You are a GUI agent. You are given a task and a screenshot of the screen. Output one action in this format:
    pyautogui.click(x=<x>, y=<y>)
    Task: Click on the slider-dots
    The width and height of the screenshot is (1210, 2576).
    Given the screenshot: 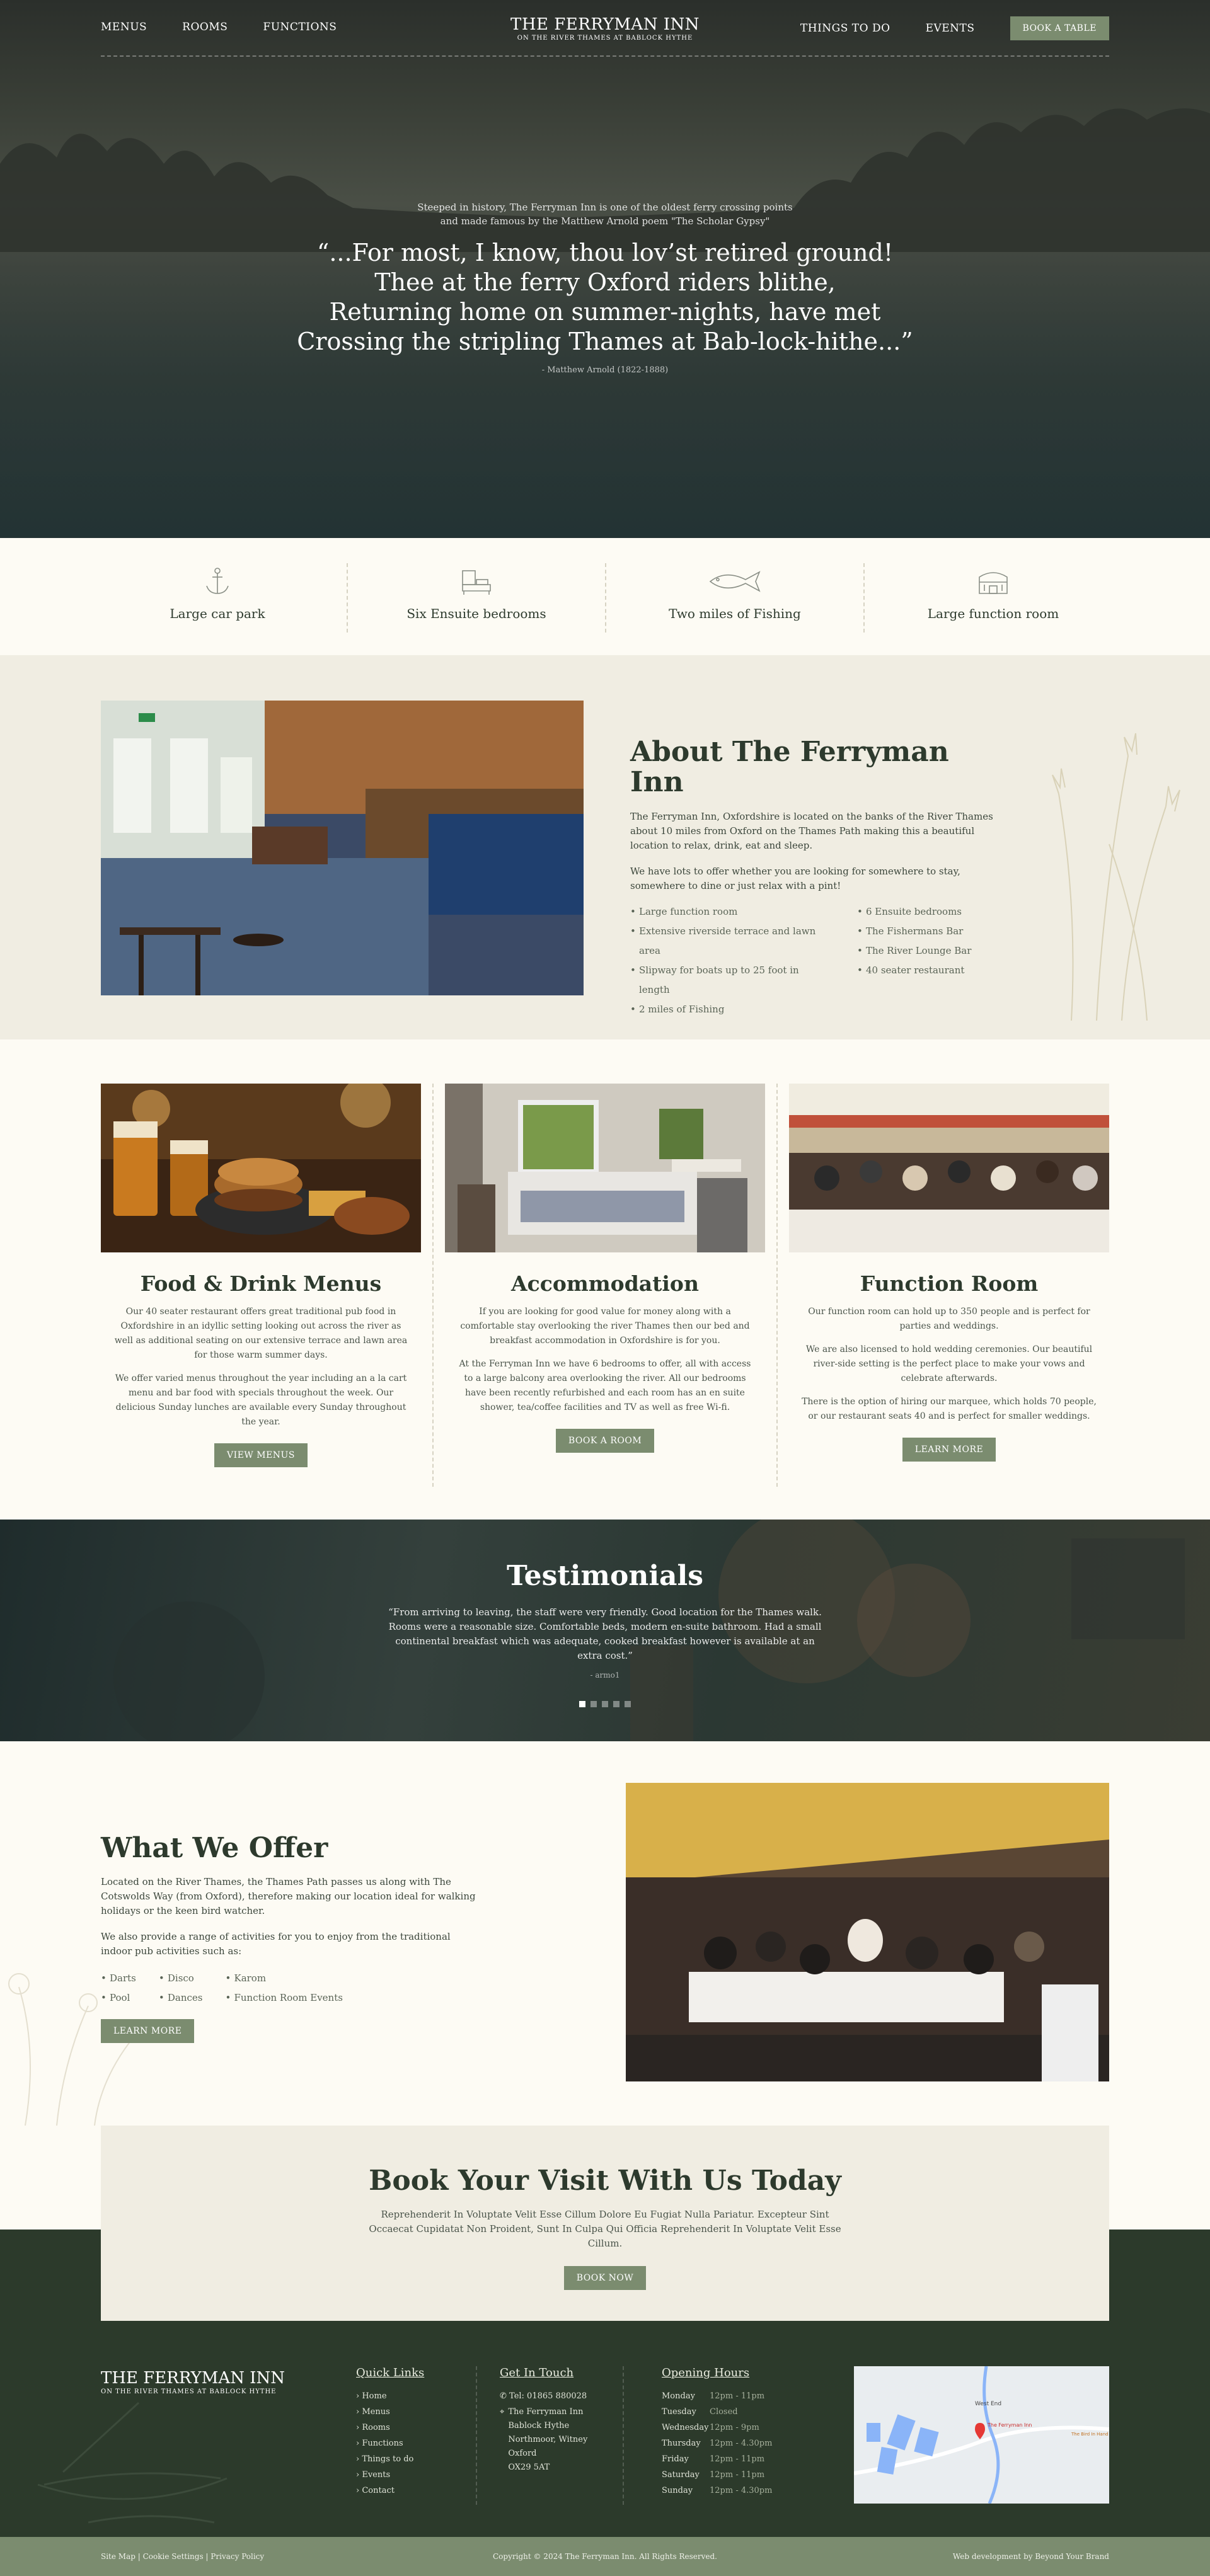 What is the action you would take?
    pyautogui.click(x=605, y=1704)
    